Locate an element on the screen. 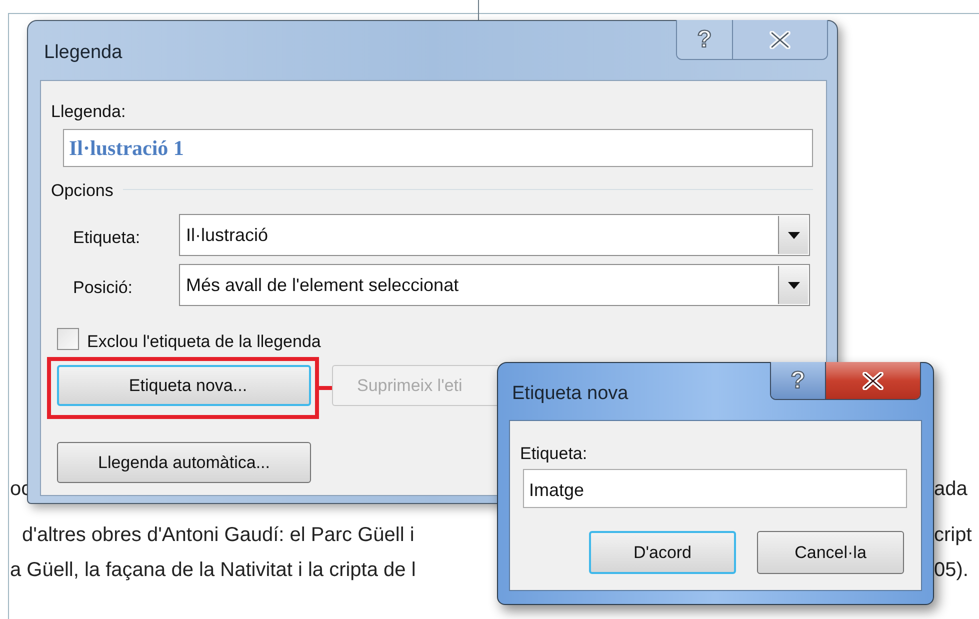  document-text: d'altres obres d'Antoni Gaudí: el Parc Güell i is located at coordinates (218, 535).